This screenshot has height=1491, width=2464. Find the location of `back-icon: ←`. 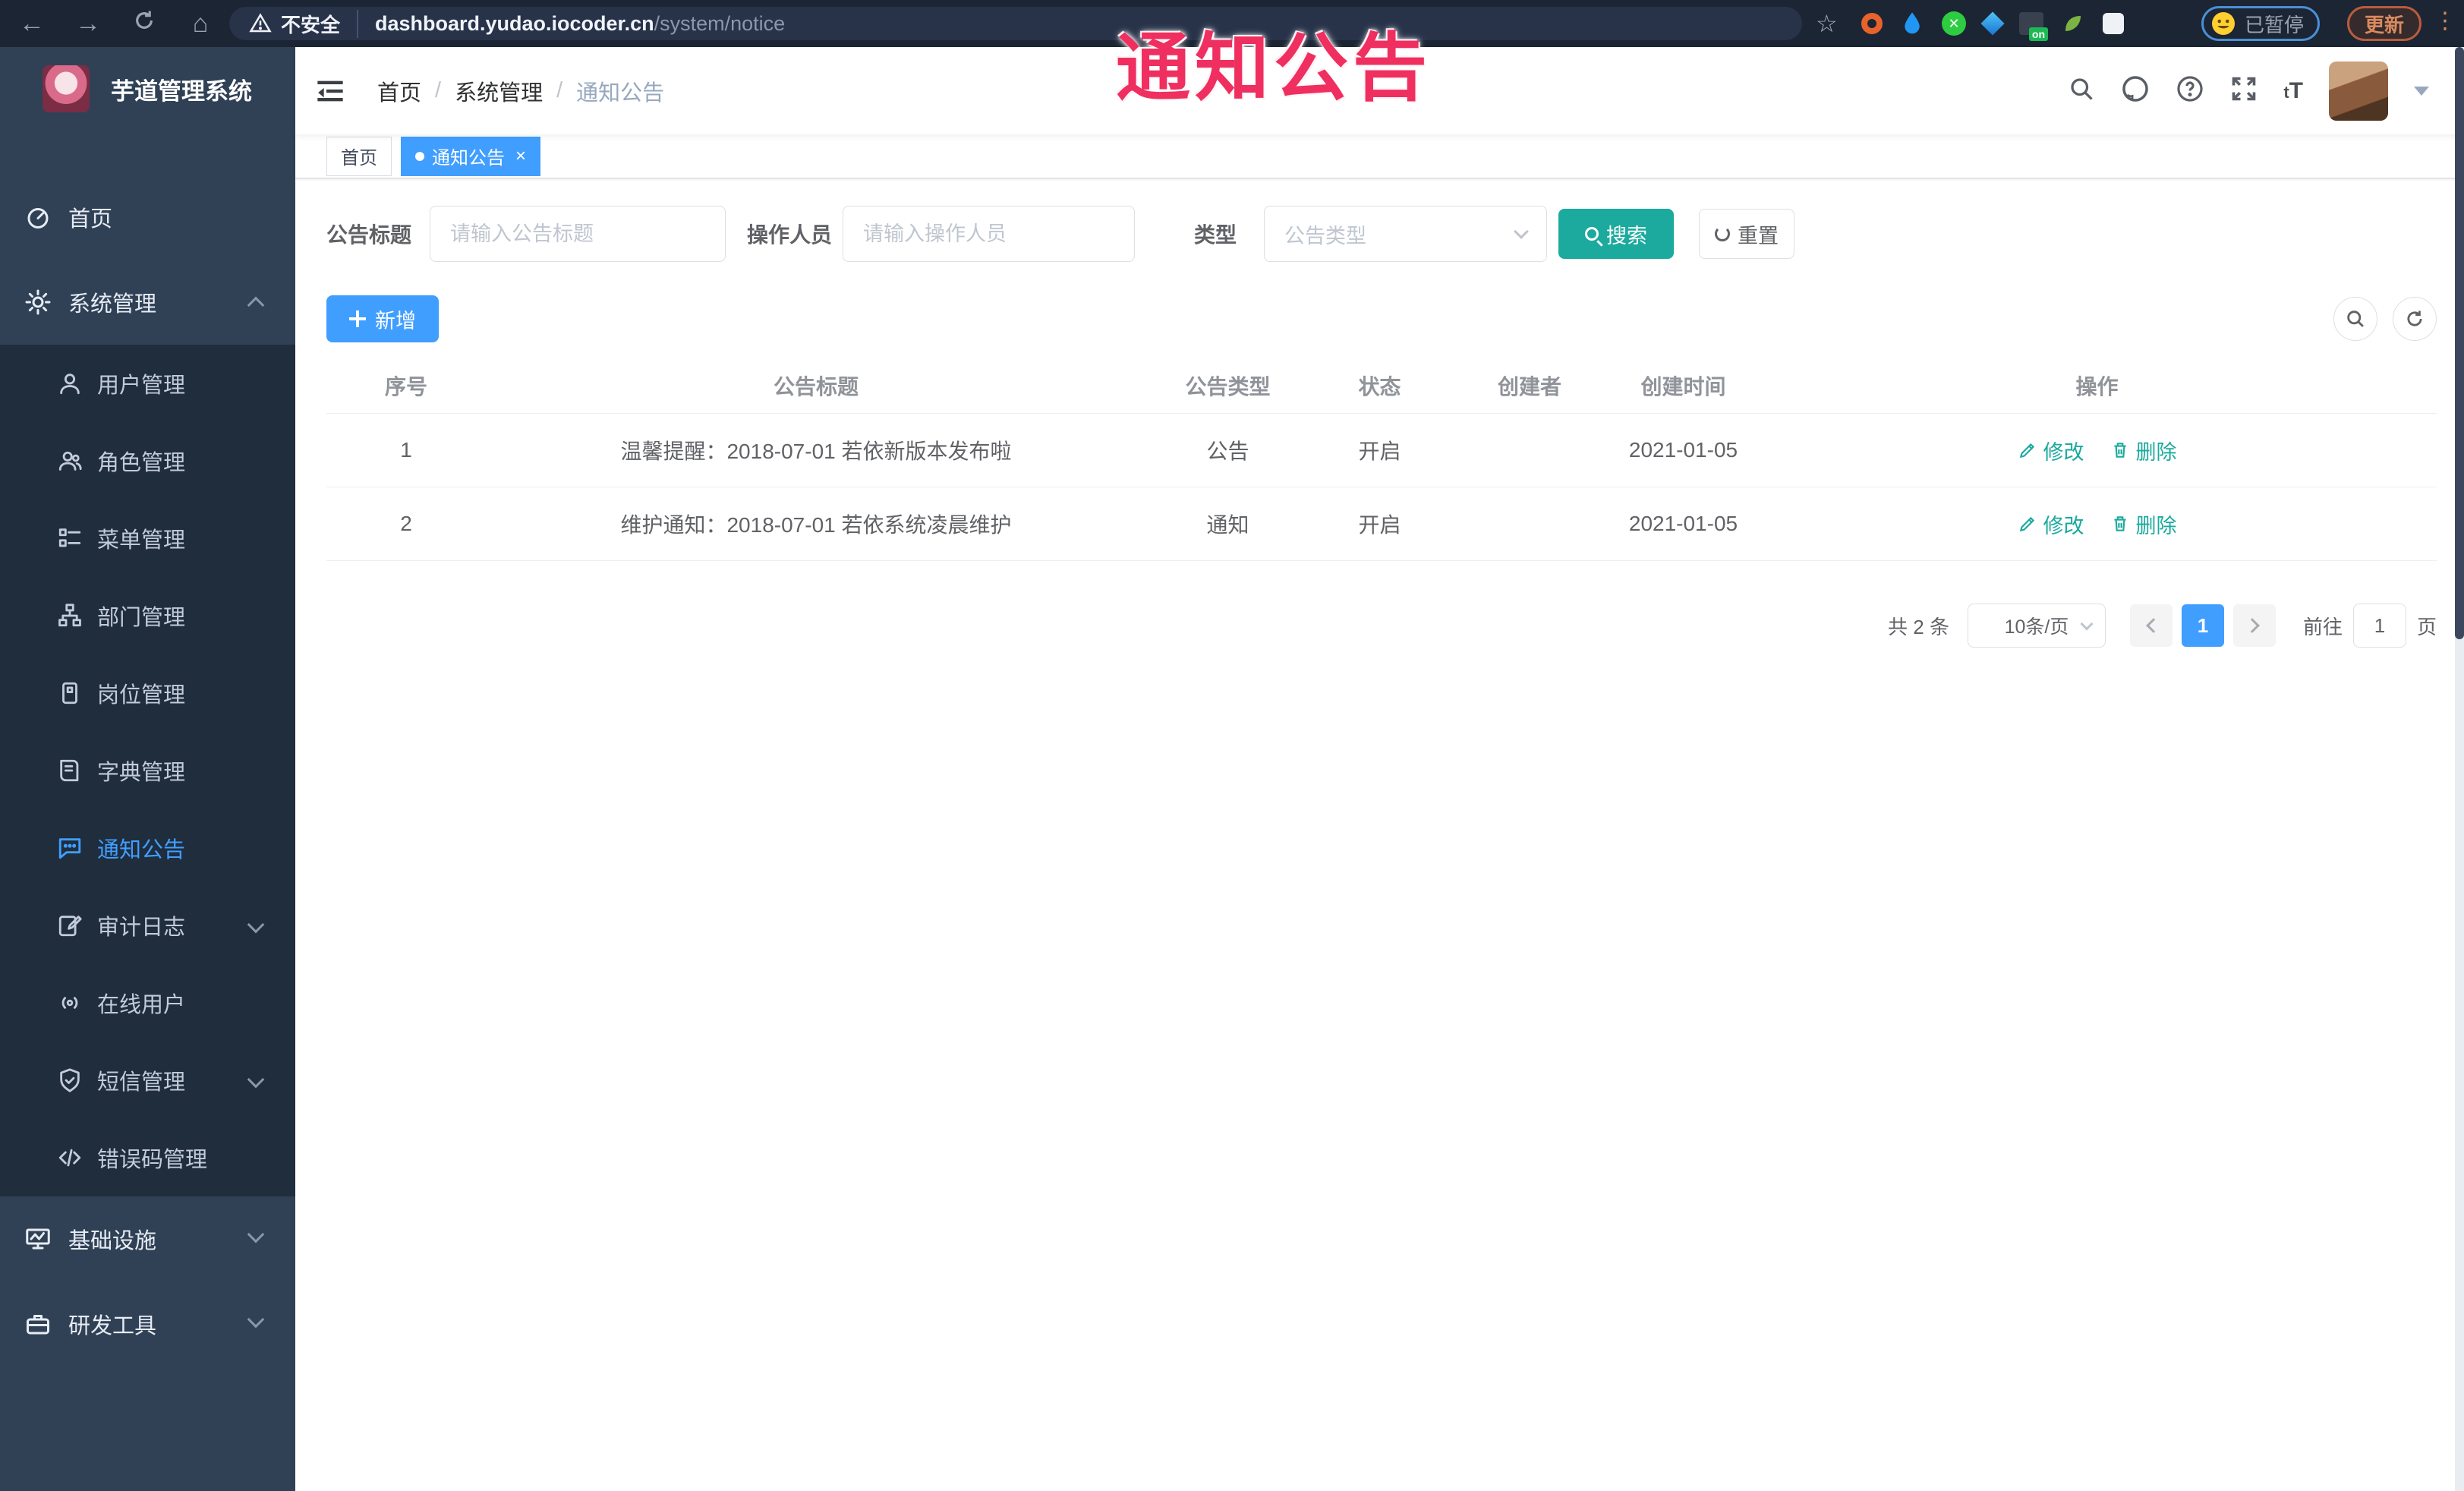

back-icon: ← is located at coordinates (32, 24).